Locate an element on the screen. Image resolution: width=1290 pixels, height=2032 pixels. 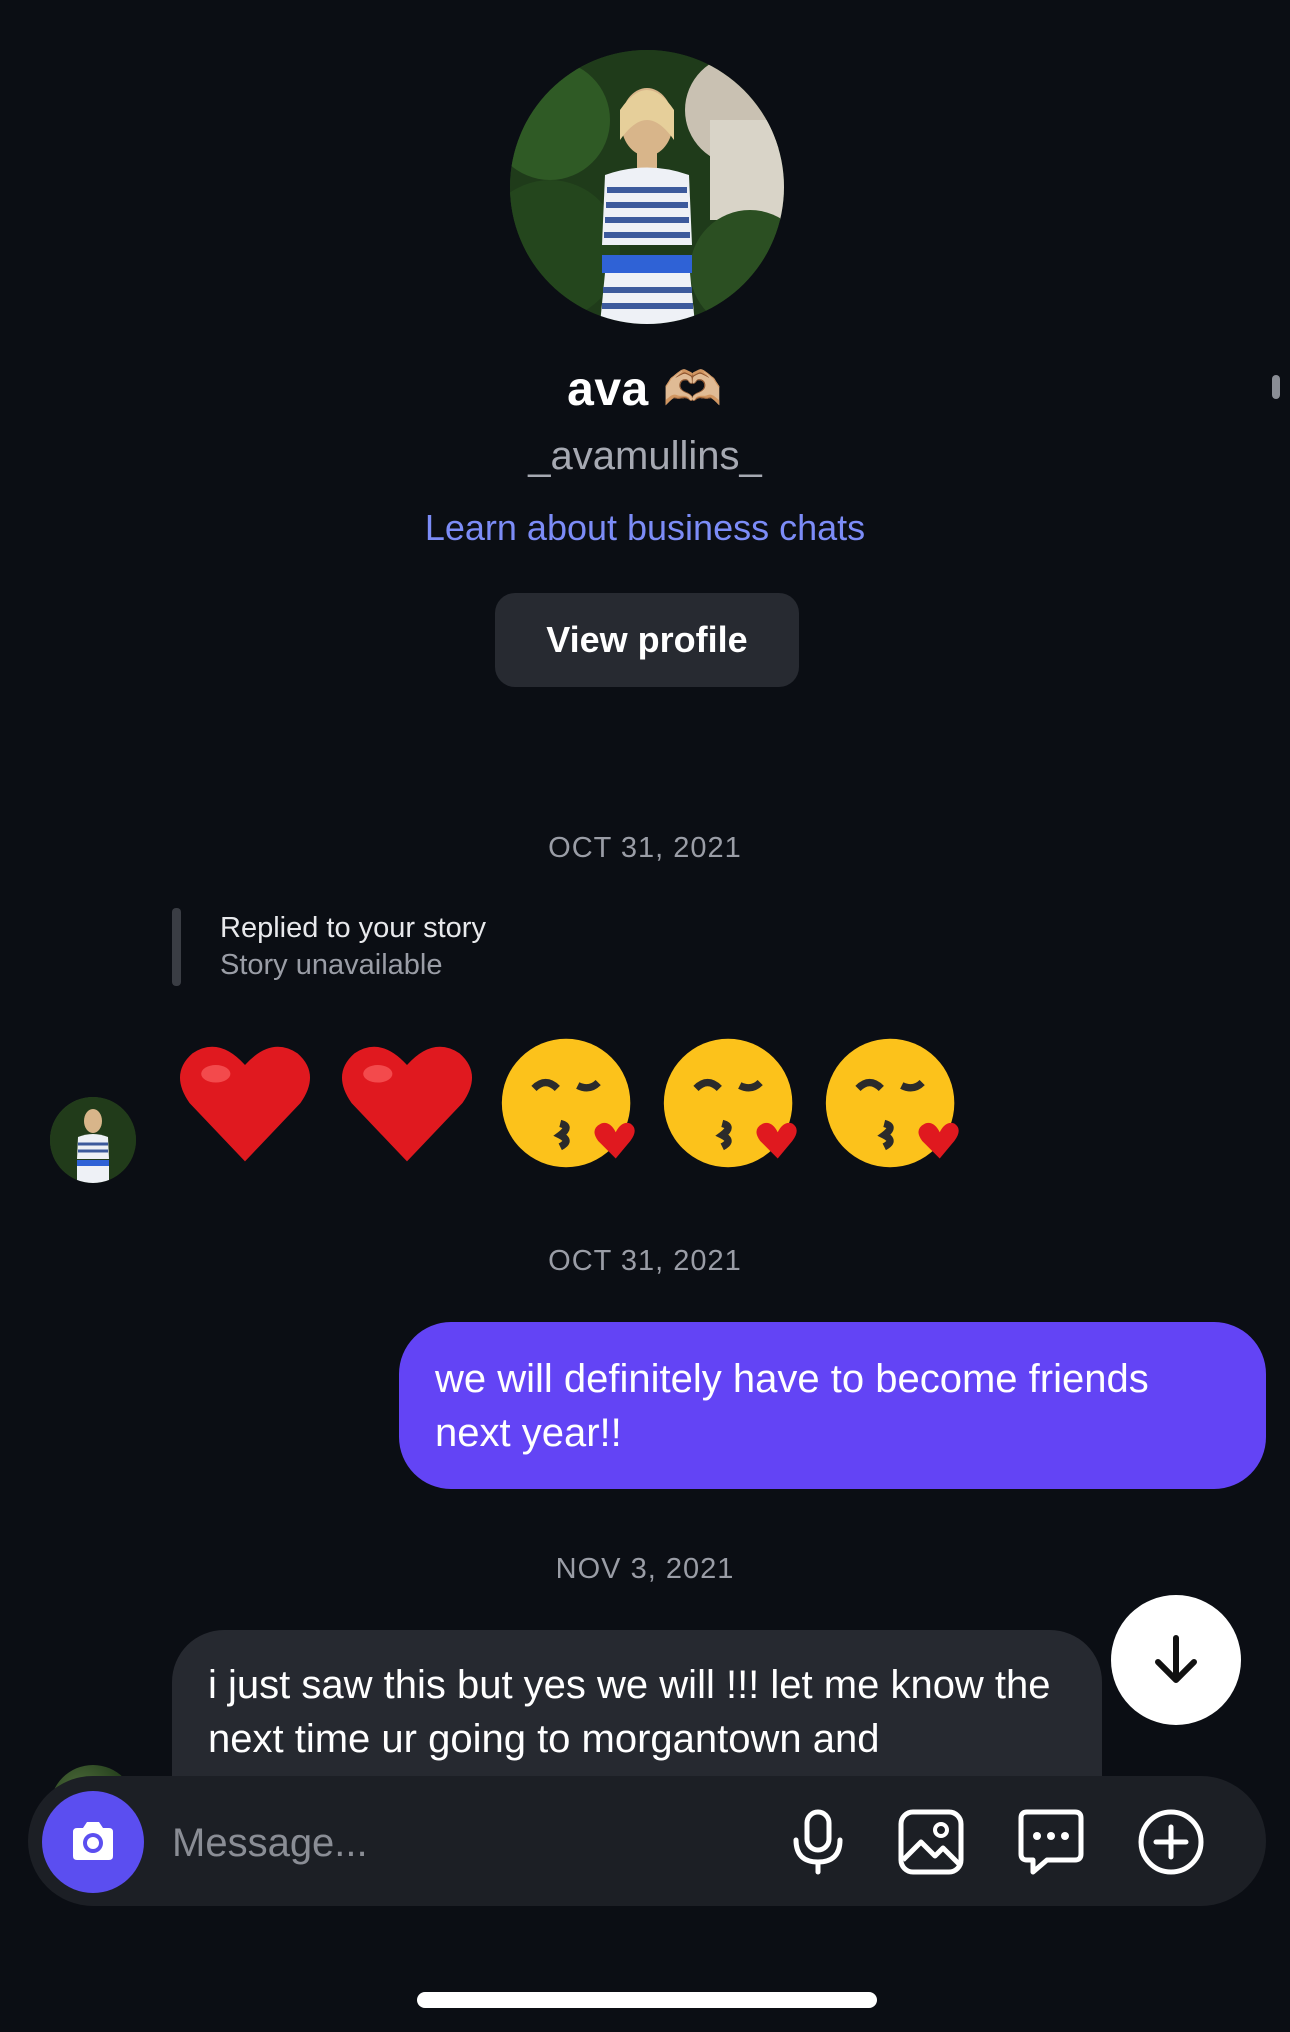
profile-name: ava 🫶🏼 is located at coordinates (645, 389).